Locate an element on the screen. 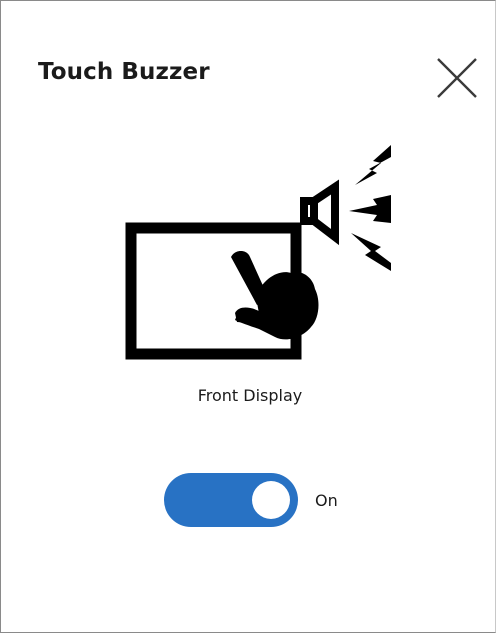  buzzer-toggle is located at coordinates (231, 500).